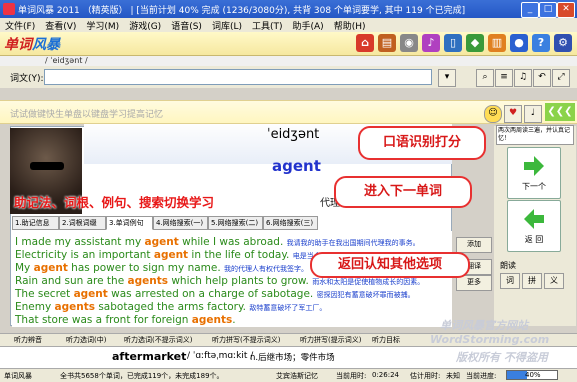 The width and height of the screenshot is (577, 382). Describe the element at coordinates (484, 325) in the screenshot. I see `watermark-line: 单词风暴官方网站` at that location.